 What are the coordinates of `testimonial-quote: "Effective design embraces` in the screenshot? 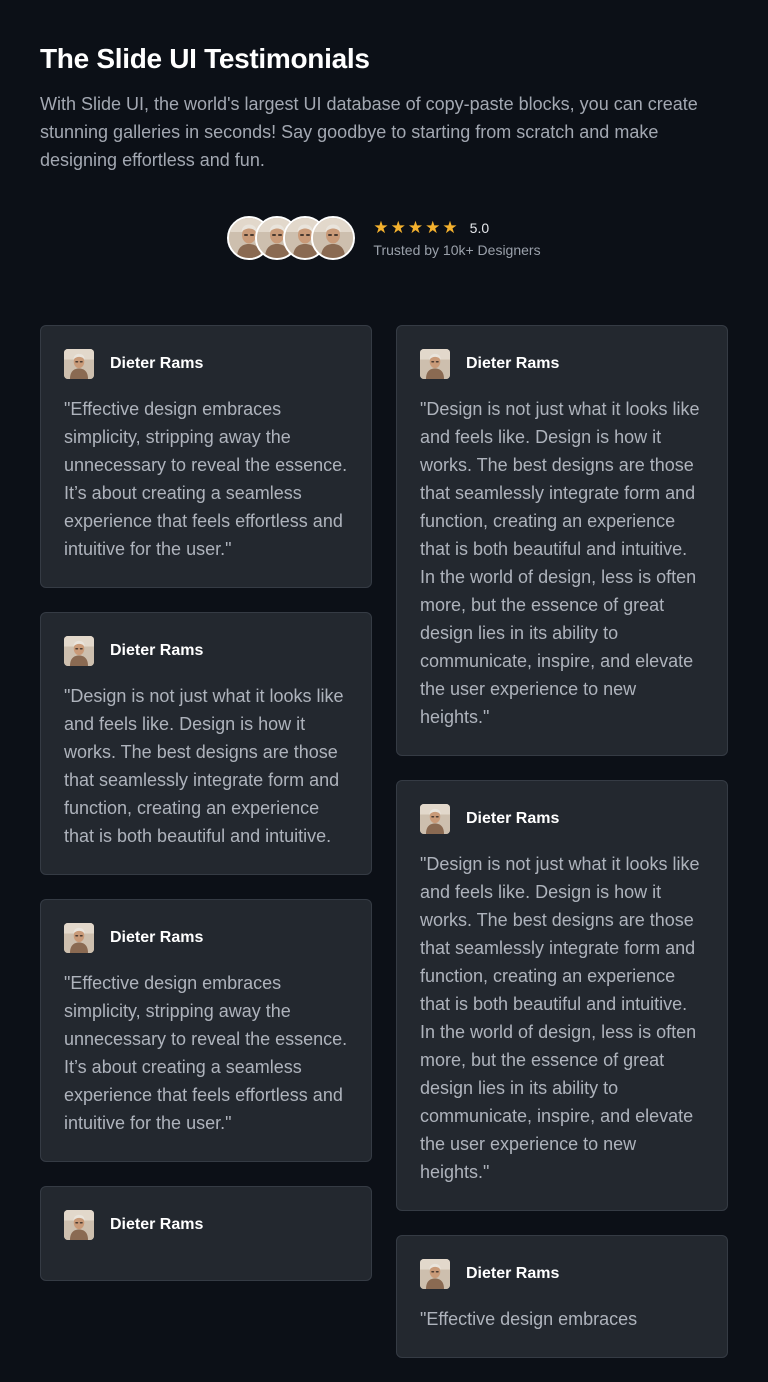 It's located at (529, 1319).